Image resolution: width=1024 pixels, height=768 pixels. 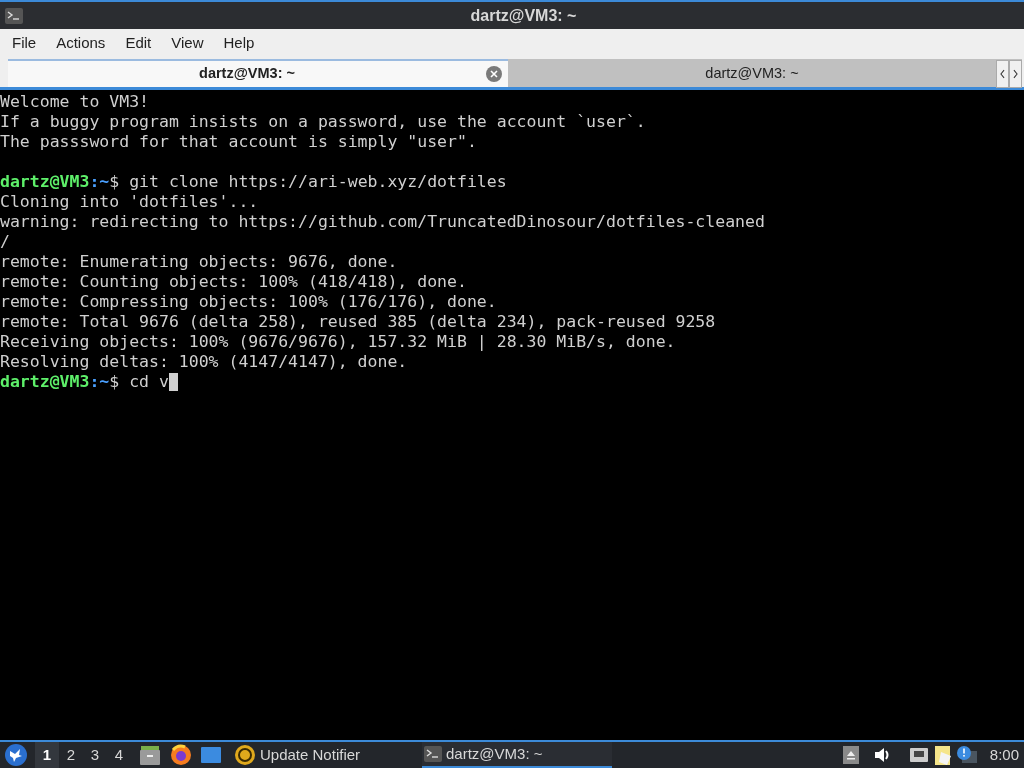 What do you see at coordinates (138, 43) in the screenshot?
I see `menu-item: Edit` at bounding box center [138, 43].